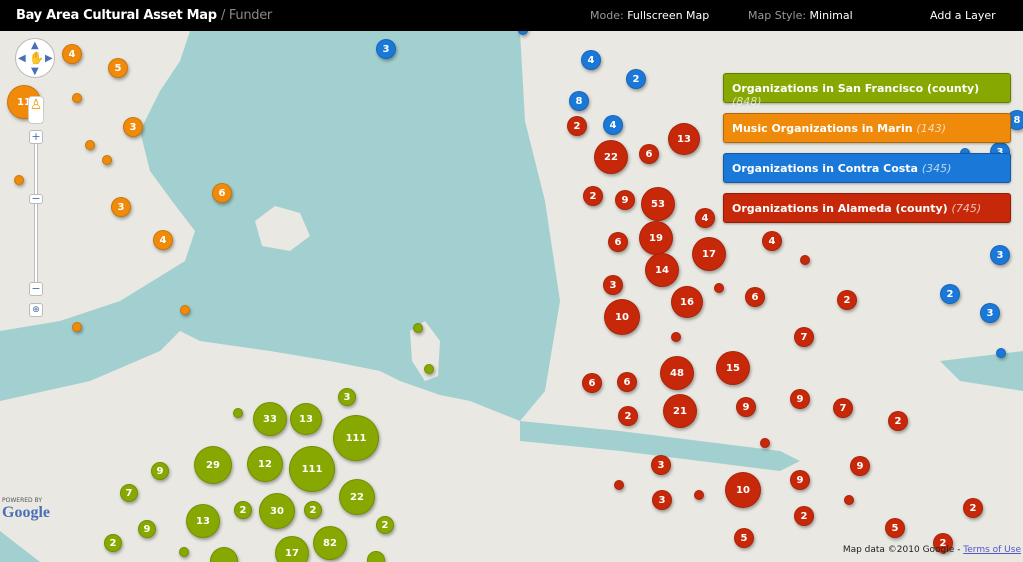 The image size is (1023, 562). I want to click on zoom-slider: + − − ⊕, so click(36, 223).